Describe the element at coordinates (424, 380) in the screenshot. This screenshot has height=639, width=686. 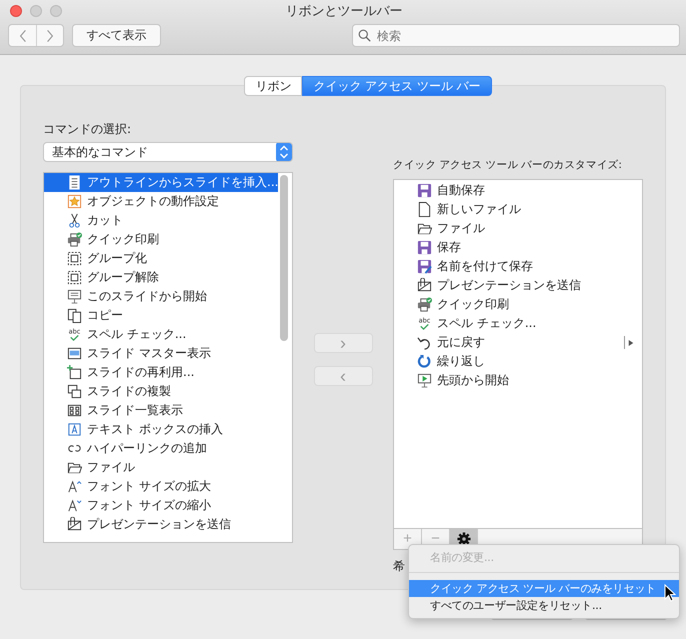
I see `play-icon` at that location.